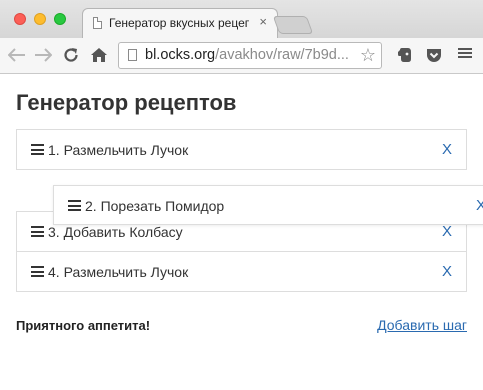 The image size is (483, 390). What do you see at coordinates (99, 55) in the screenshot?
I see `home-icon` at bounding box center [99, 55].